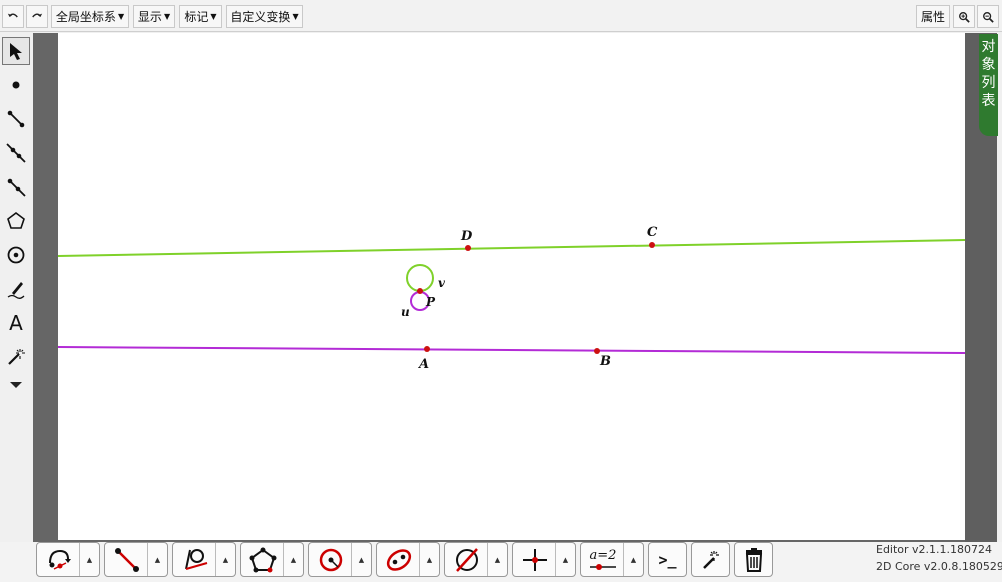 The width and height of the screenshot is (1002, 582). Describe the element at coordinates (511, 248) in the screenshot. I see `line-dc` at that location.